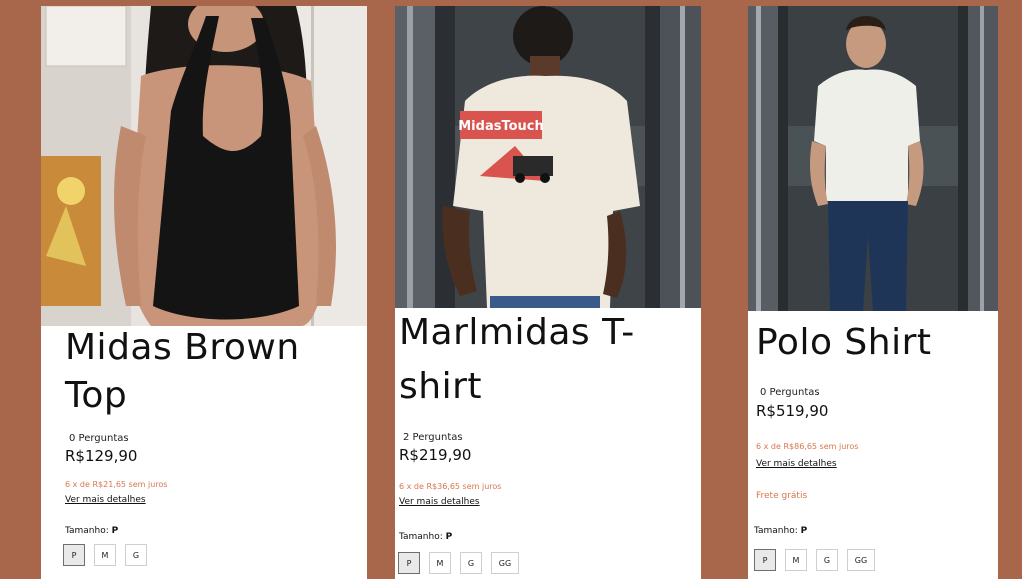 This screenshot has width=1022, height=579. Describe the element at coordinates (501, 126) in the screenshot. I see `shirt-print-logo: MidasTouch` at that location.